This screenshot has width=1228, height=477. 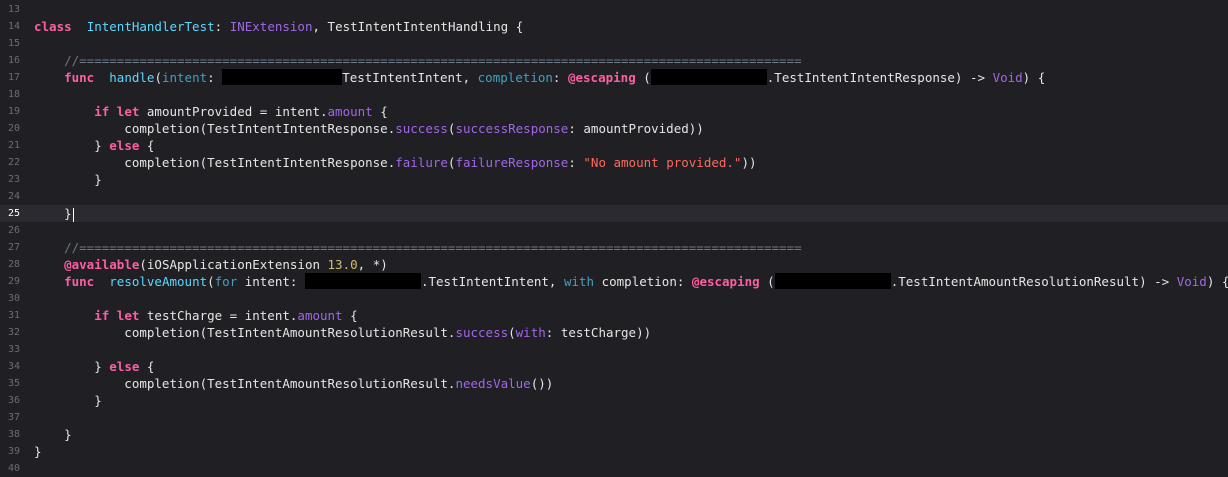 What do you see at coordinates (614, 43) in the screenshot?
I see `code-line: 15` at bounding box center [614, 43].